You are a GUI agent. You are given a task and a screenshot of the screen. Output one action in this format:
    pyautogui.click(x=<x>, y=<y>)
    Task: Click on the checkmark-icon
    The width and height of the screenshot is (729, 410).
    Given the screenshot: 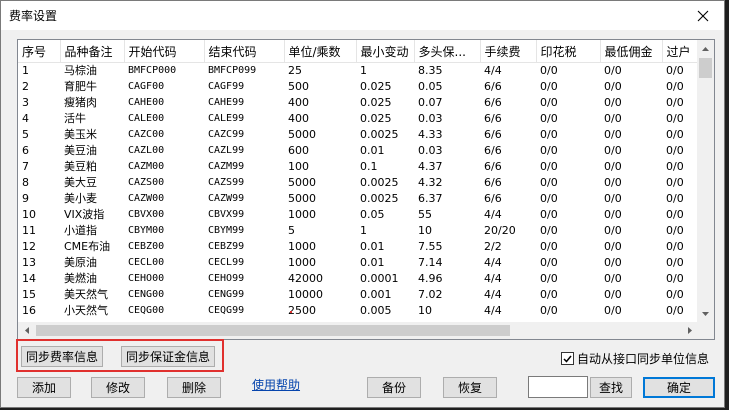 What is the action you would take?
    pyautogui.click(x=567, y=359)
    